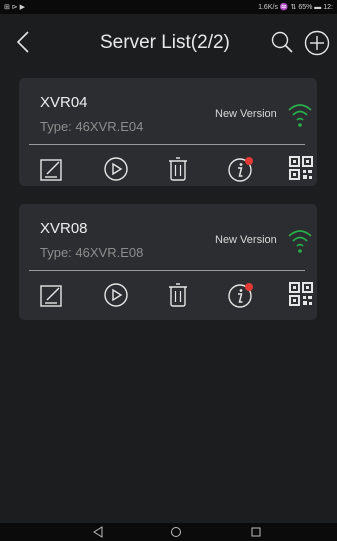 The image size is (337, 541). I want to click on chevron-left-icon, so click(22, 42).